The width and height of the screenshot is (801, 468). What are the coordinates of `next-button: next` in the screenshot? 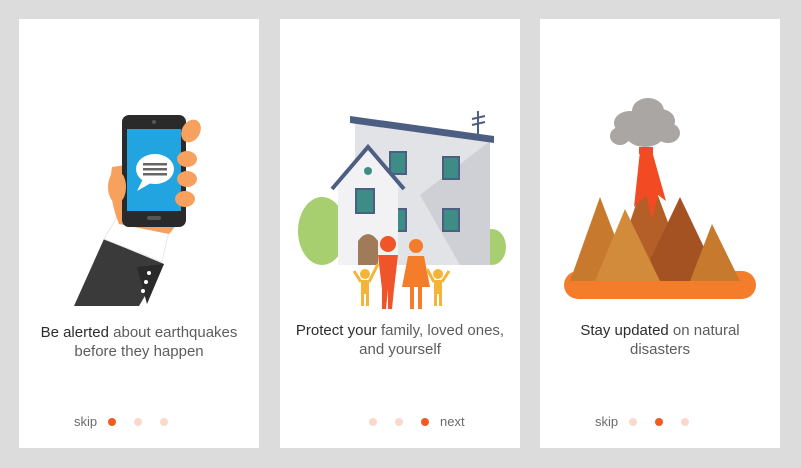 It's located at (452, 421).